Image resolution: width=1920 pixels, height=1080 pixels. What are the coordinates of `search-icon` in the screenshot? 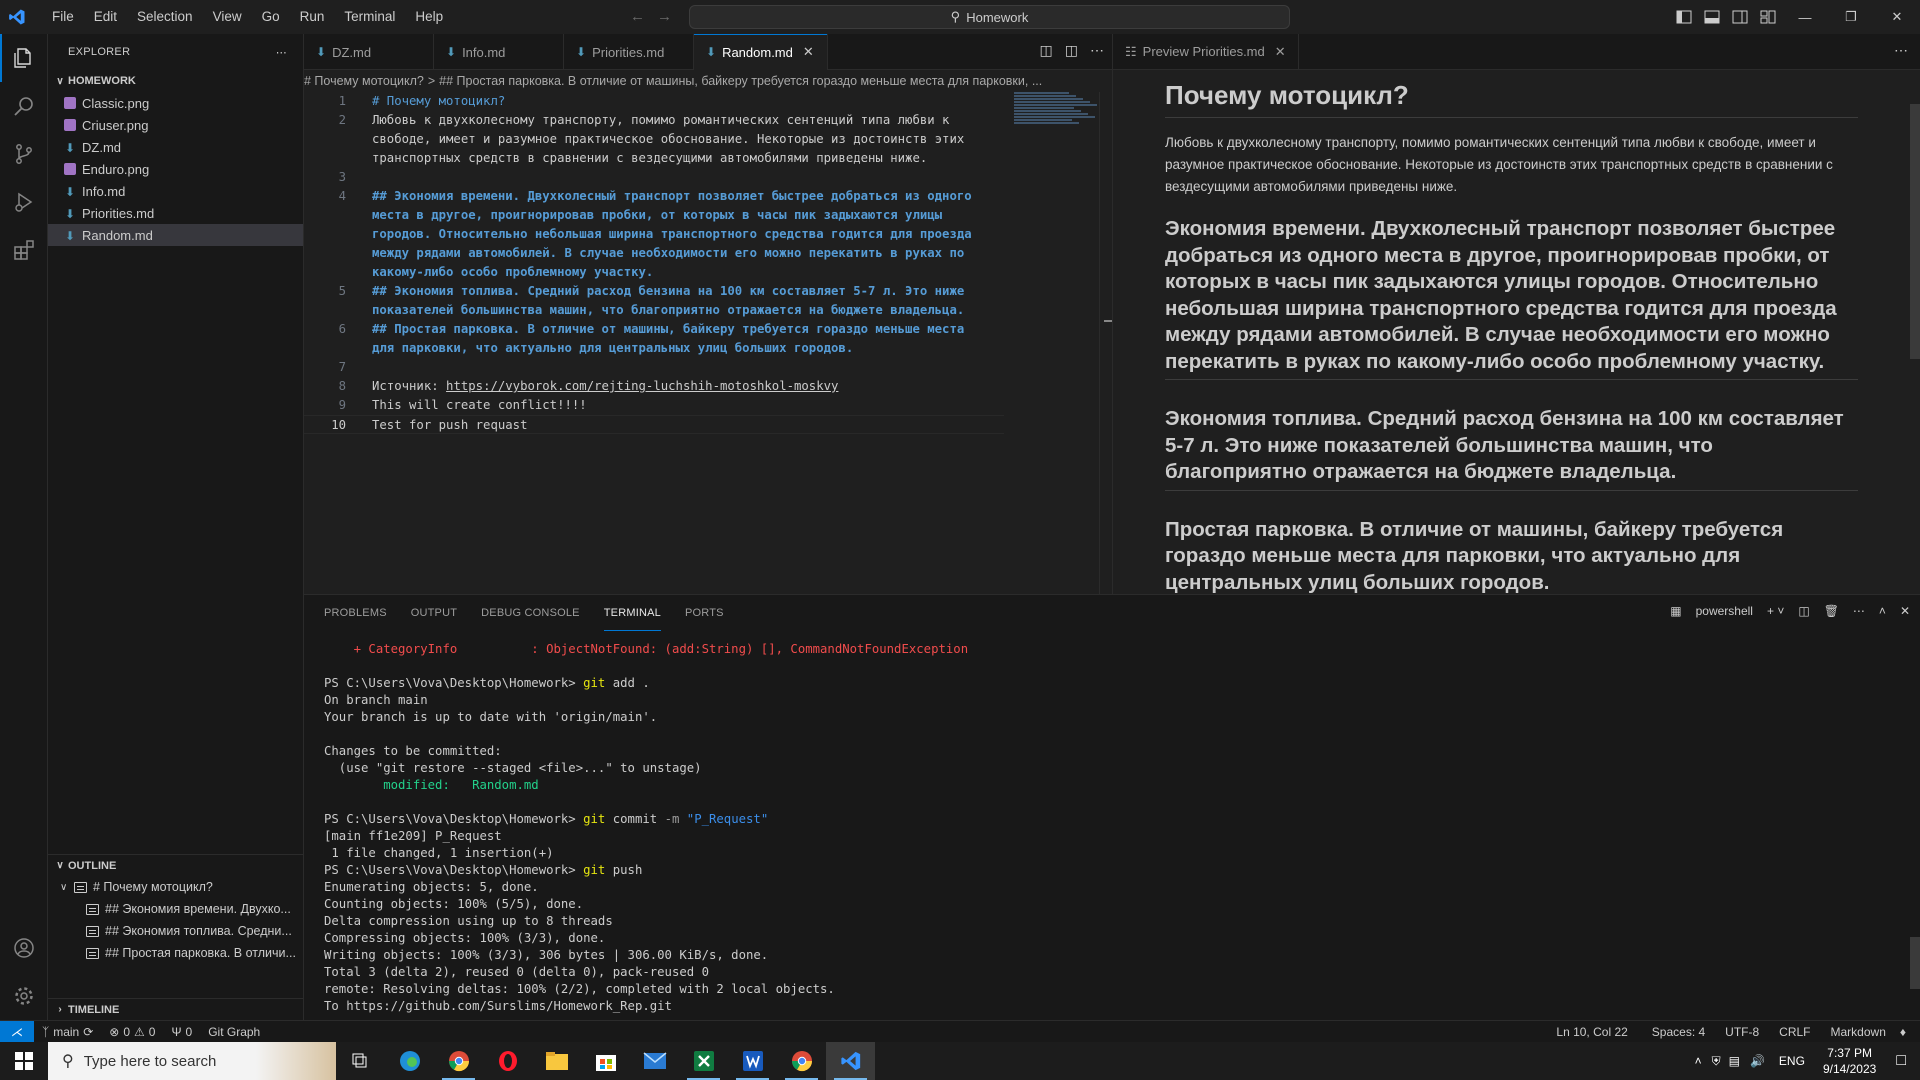 It's located at (24, 106).